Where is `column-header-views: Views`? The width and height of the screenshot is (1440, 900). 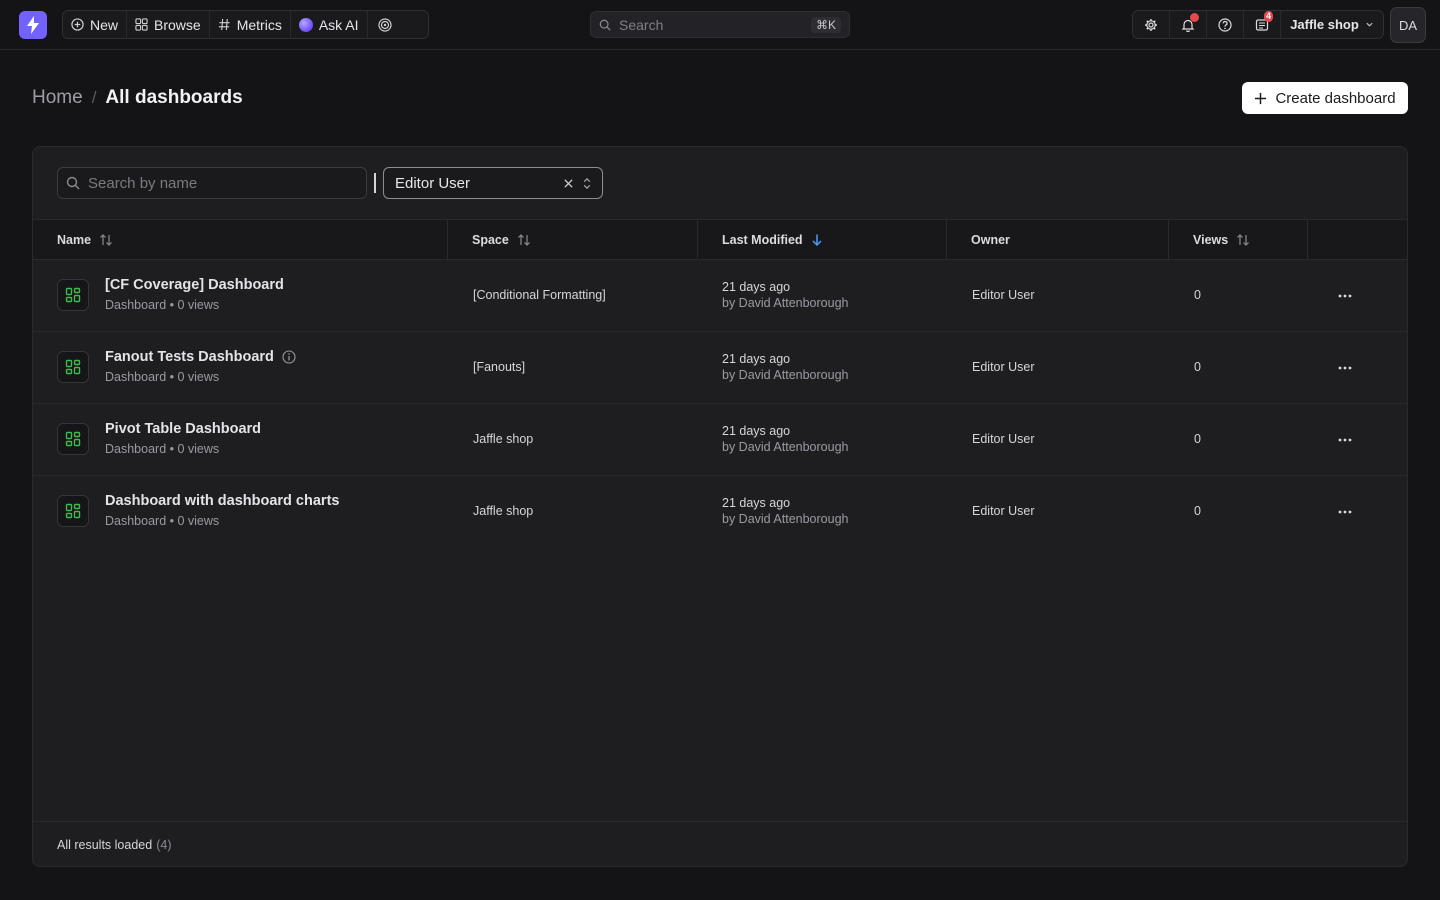
column-header-views: Views is located at coordinates (1238, 239).